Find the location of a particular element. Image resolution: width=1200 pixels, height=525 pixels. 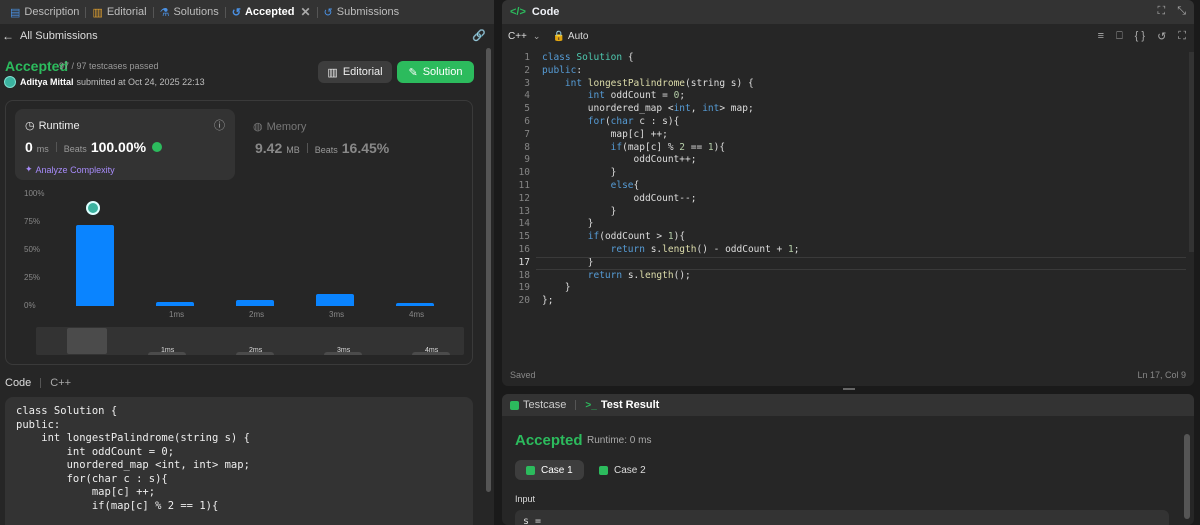

tab-label: Submissions is located at coordinates (368, 12).